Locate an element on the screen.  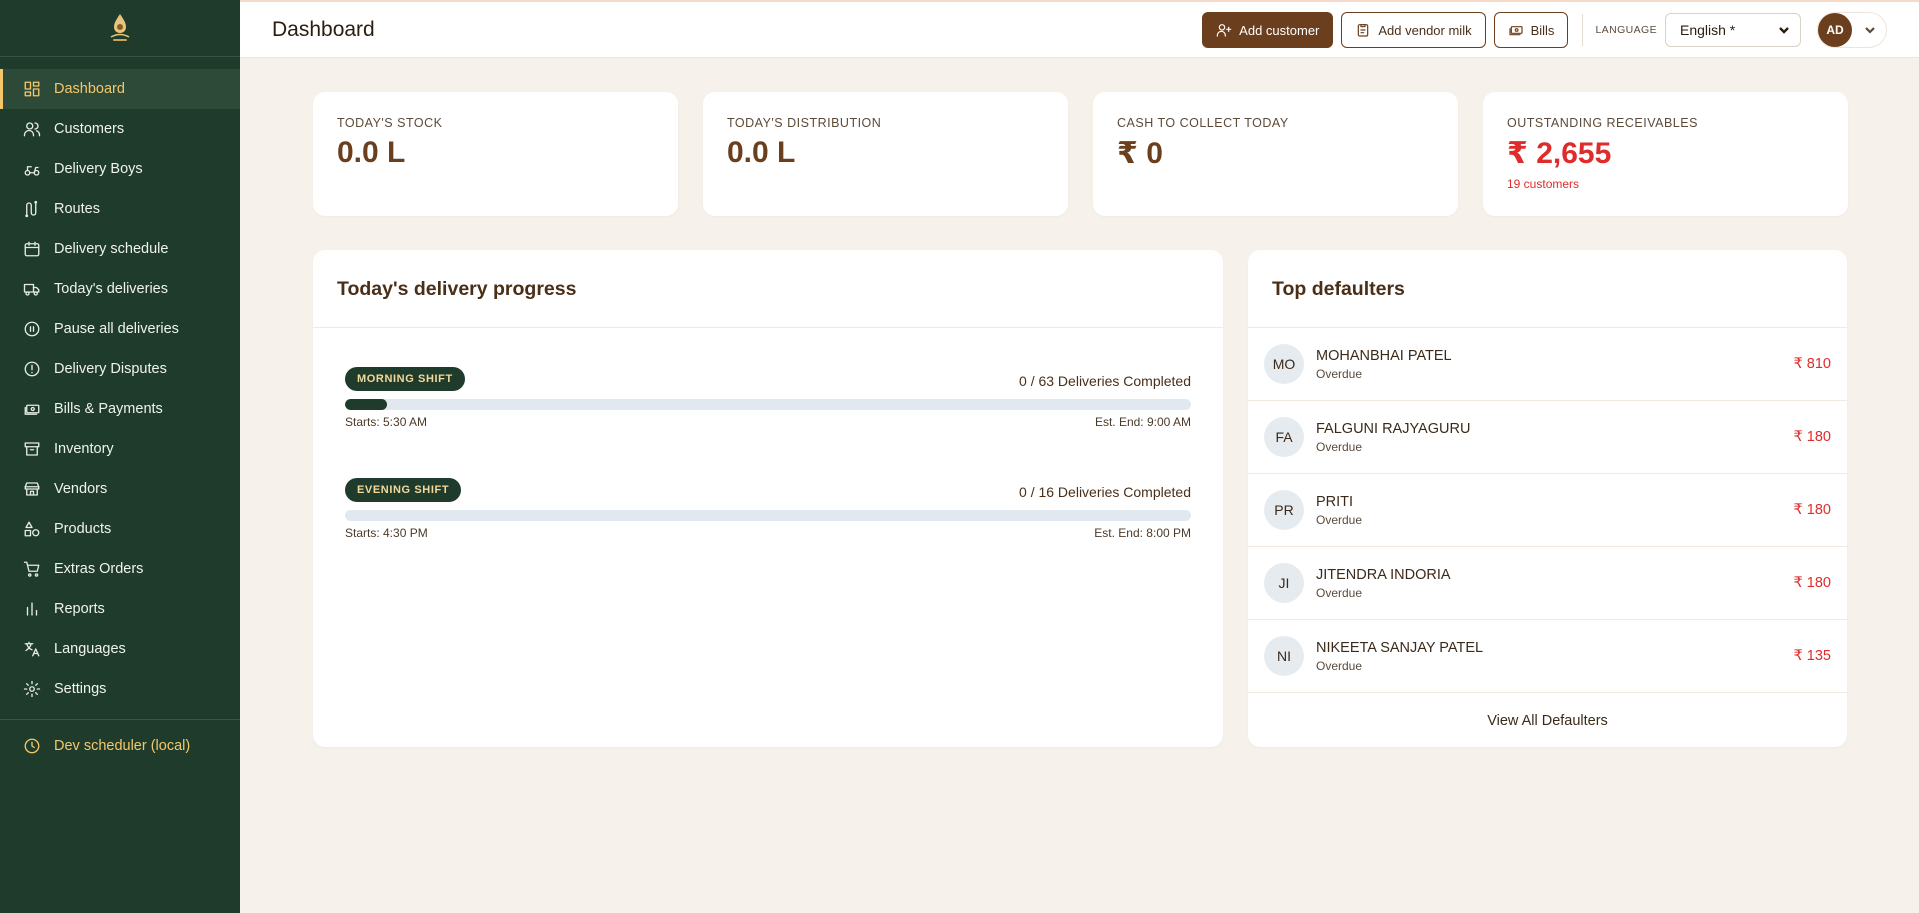
sidebar-item-dev-scheduler: Dev scheduler (local) is located at coordinates (120, 746).